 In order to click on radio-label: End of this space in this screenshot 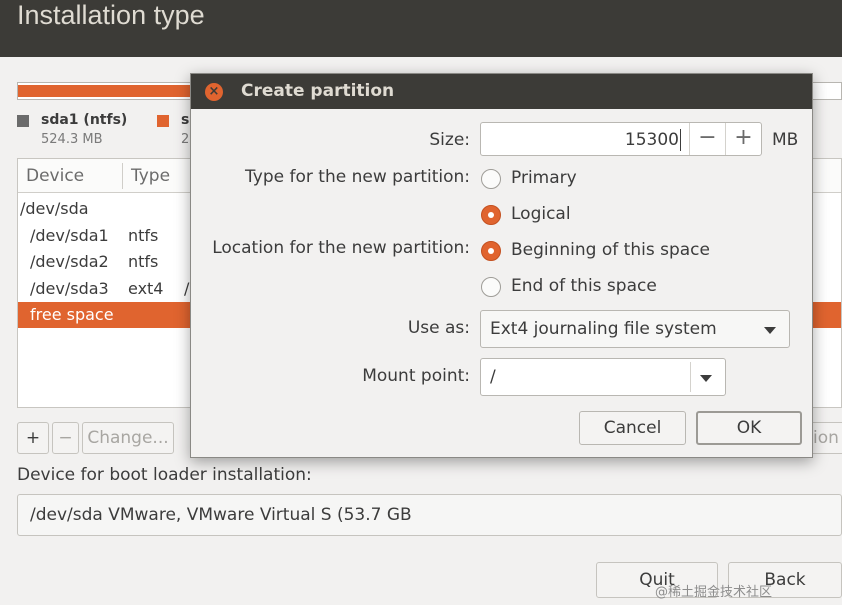, I will do `click(584, 286)`.